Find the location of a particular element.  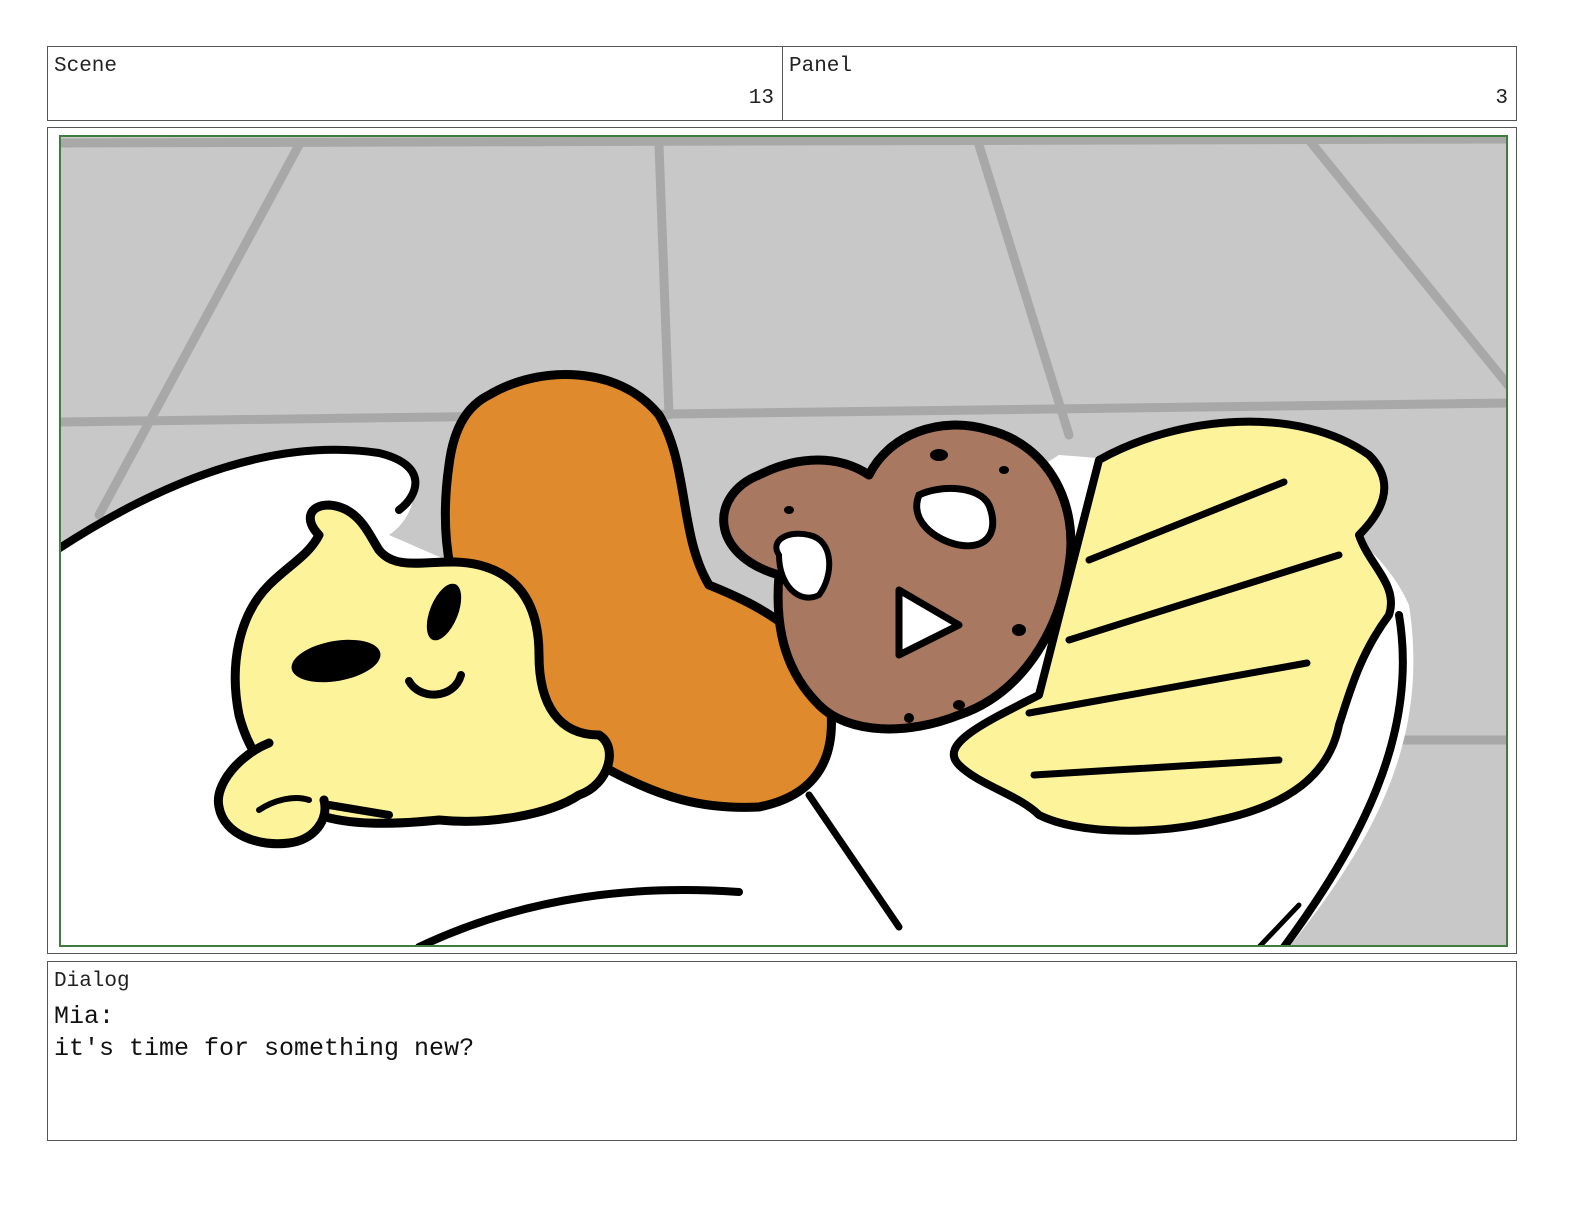

scene-label: Scene is located at coordinates (86, 66).